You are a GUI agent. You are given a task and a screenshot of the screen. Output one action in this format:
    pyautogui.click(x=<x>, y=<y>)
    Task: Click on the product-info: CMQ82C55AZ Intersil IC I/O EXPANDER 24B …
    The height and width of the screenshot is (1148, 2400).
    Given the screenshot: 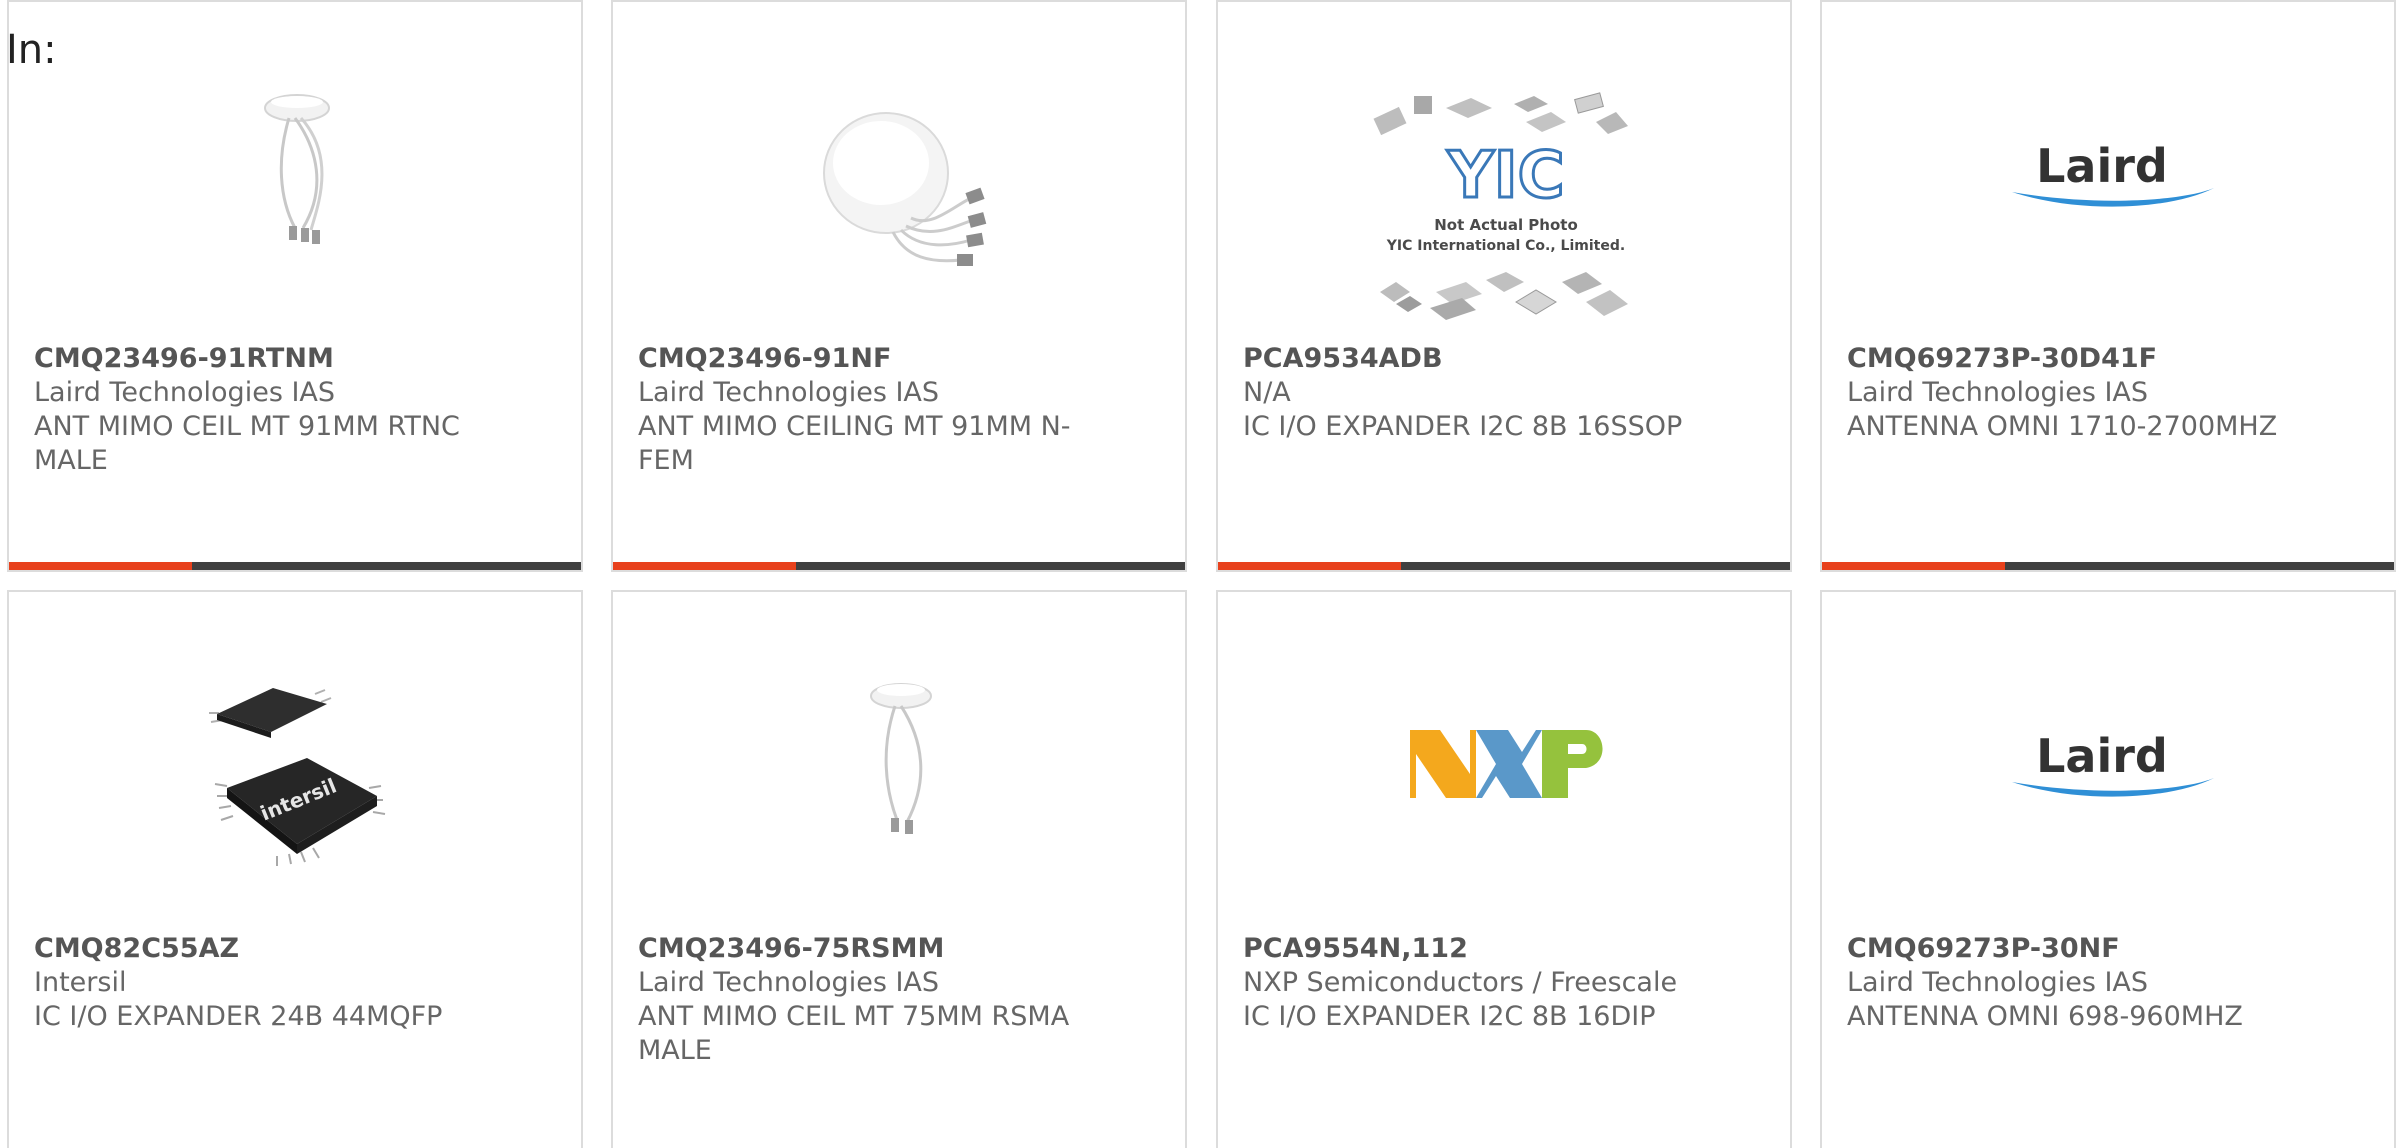 What is the action you would take?
    pyautogui.click(x=264, y=983)
    